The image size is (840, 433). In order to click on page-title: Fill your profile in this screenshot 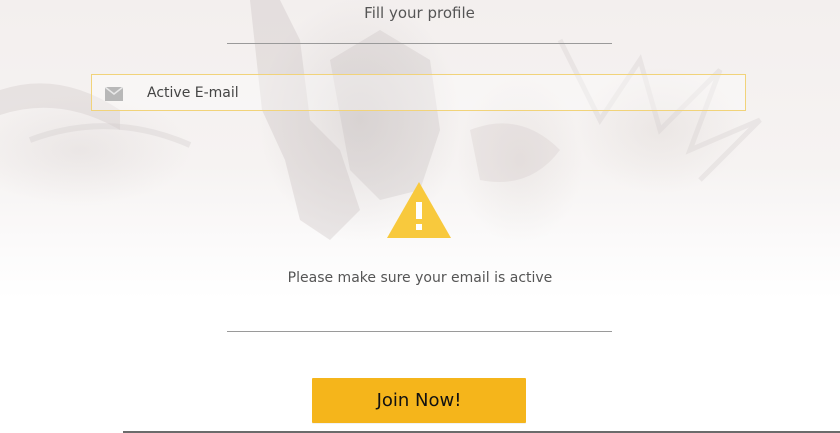, I will do `click(419, 13)`.